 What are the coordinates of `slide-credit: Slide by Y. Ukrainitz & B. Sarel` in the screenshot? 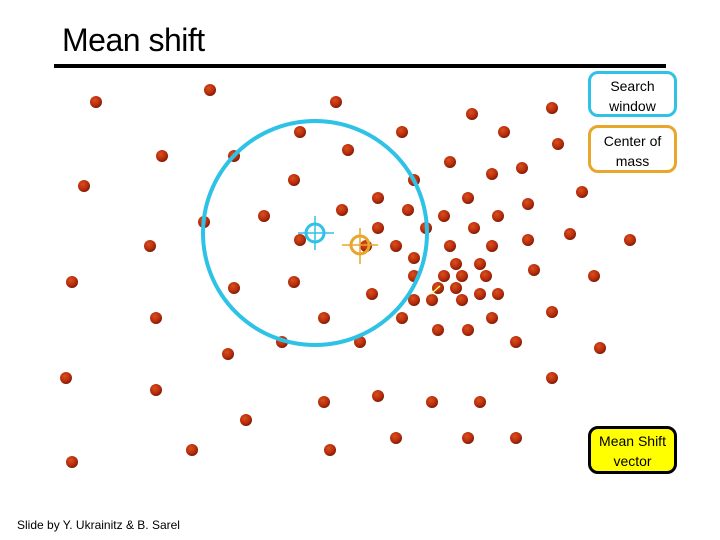 It's located at (98, 525).